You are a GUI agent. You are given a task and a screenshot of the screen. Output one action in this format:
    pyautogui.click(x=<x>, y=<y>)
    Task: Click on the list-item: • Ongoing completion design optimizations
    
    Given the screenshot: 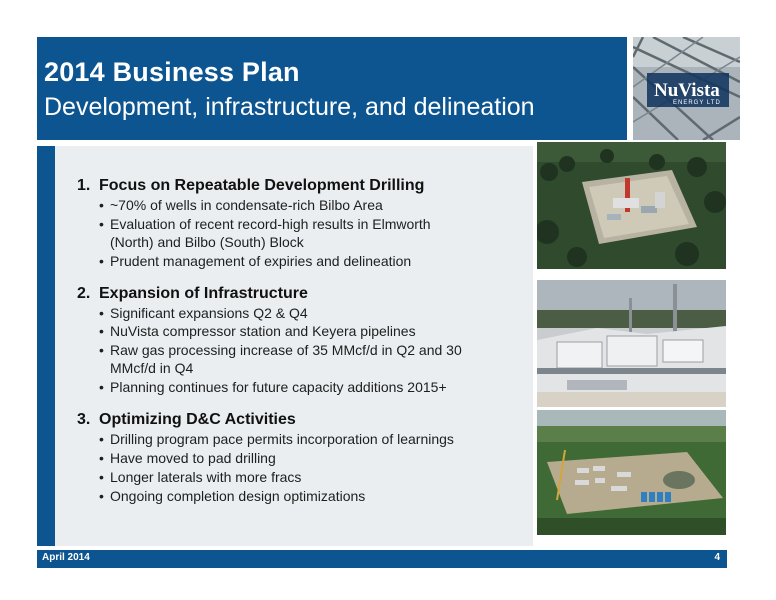 What is the action you would take?
    pyautogui.click(x=232, y=496)
    